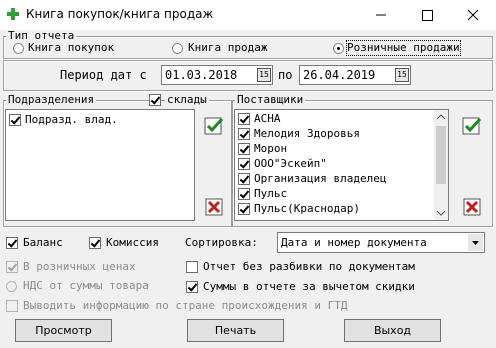 The image size is (496, 348). I want to click on country-info-checkbox, so click(12, 306).